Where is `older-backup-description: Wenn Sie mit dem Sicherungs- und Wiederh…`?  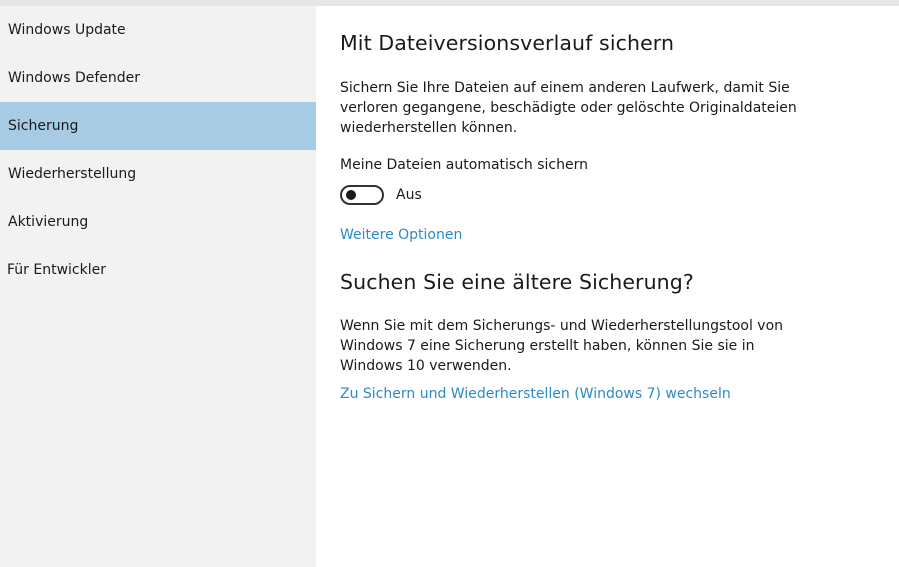 older-backup-description: Wenn Sie mit dem Sicherungs- und Wiederh… is located at coordinates (561, 346).